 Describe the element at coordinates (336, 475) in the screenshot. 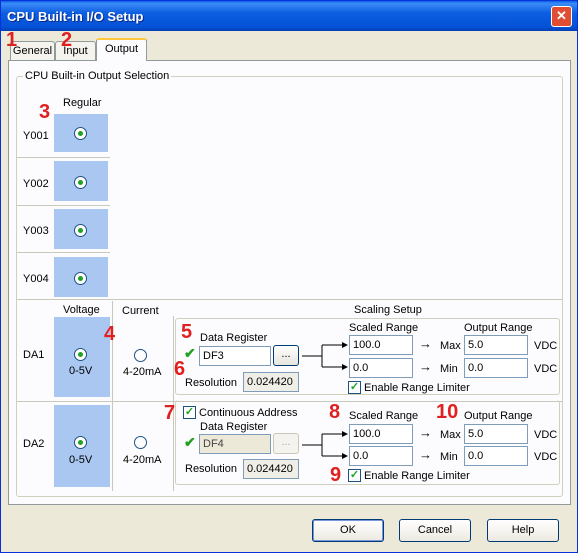

I see `callout-9: 9` at that location.